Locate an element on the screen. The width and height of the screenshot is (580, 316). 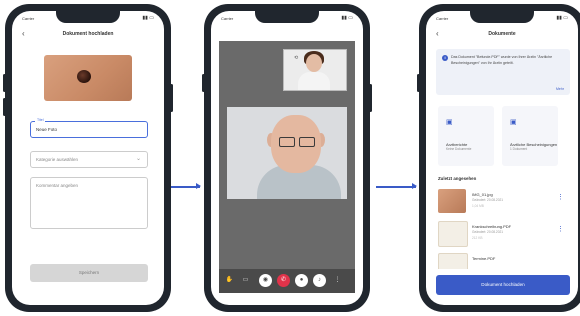
file-size: 212 KB is located at coordinates (477, 238).